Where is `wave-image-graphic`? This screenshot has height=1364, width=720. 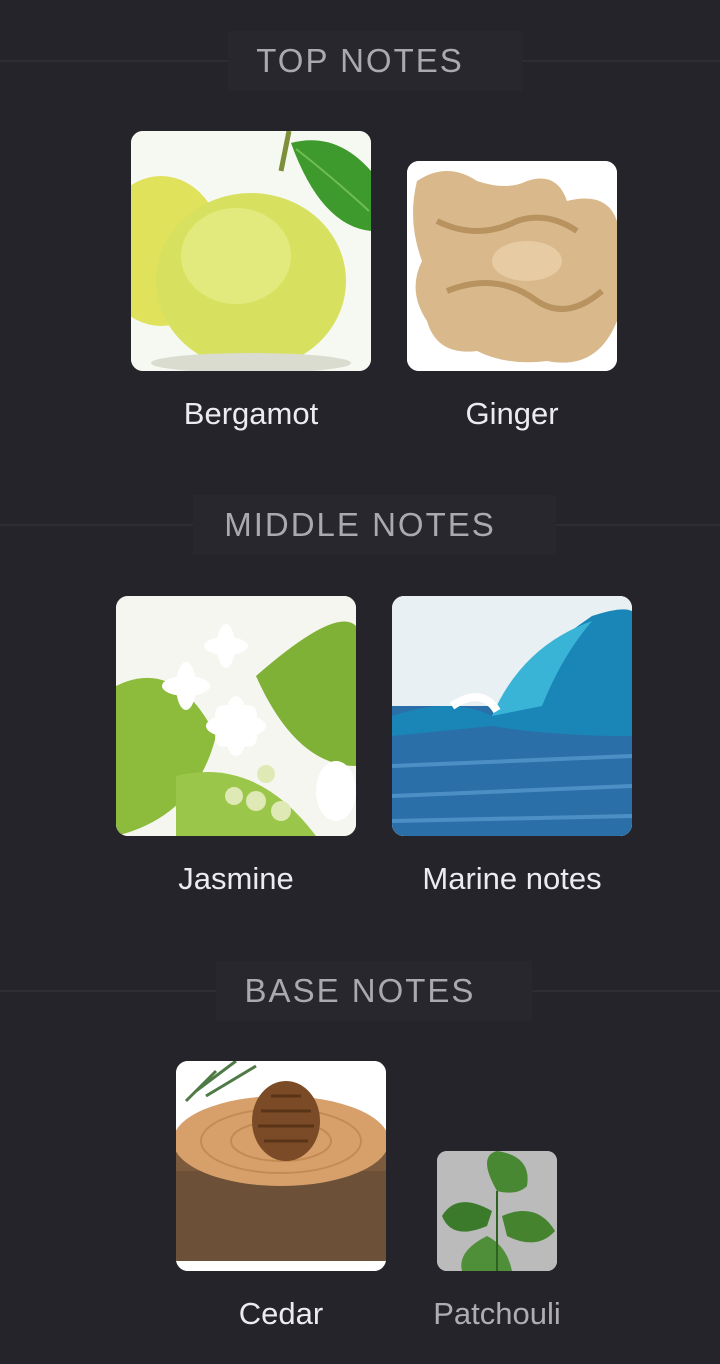 wave-image-graphic is located at coordinates (512, 716).